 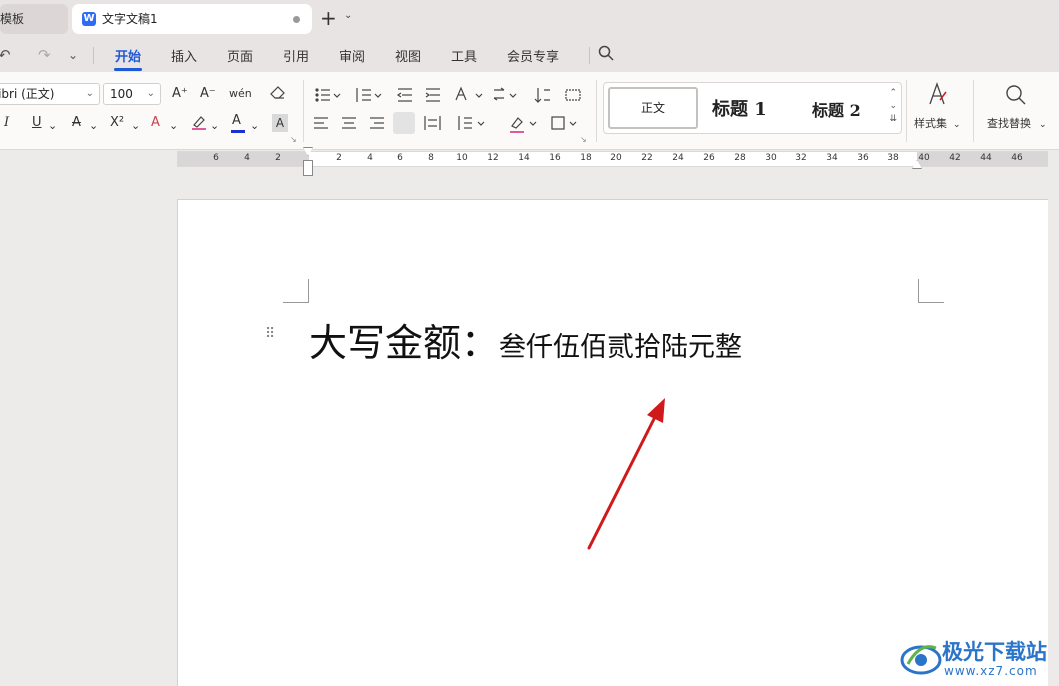 I want to click on menu-view: 视图, so click(x=408, y=55).